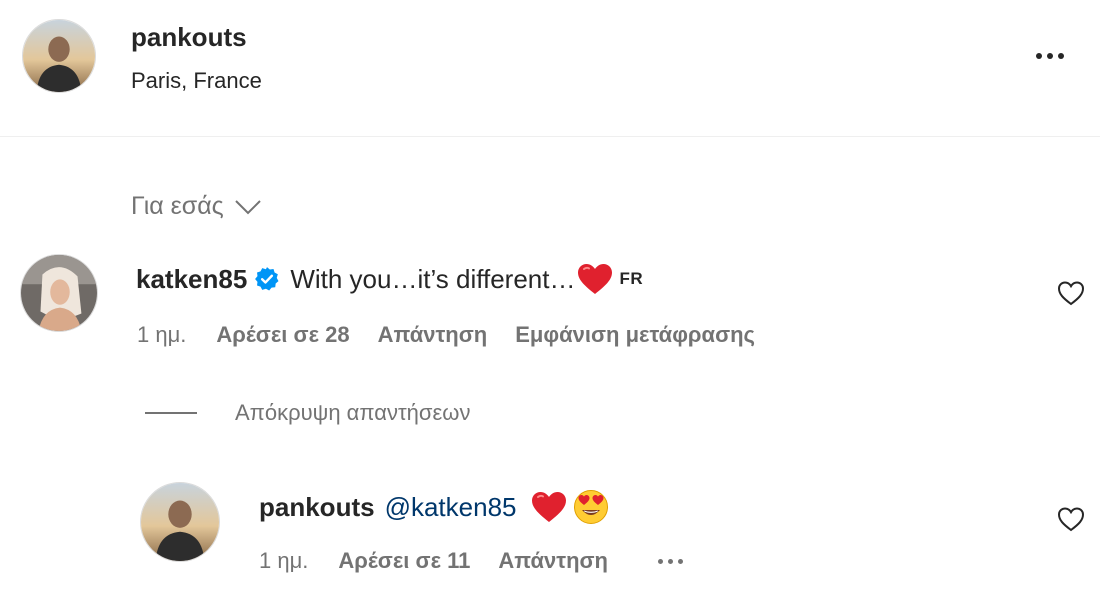  I want to click on comments-filter-dropdown: Για εσάς, so click(196, 206).